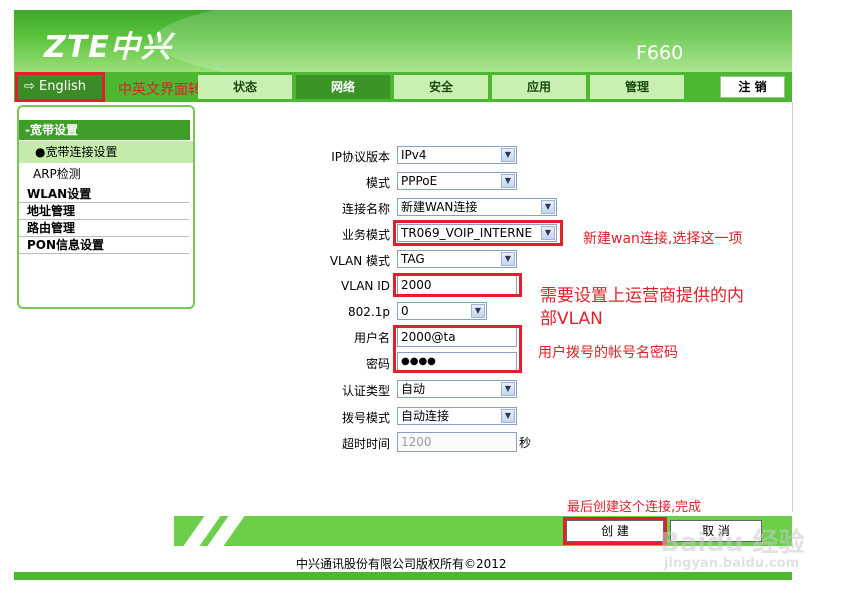  What do you see at coordinates (104, 174) in the screenshot?
I see `sidebar-item-arp: ARP检测` at bounding box center [104, 174].